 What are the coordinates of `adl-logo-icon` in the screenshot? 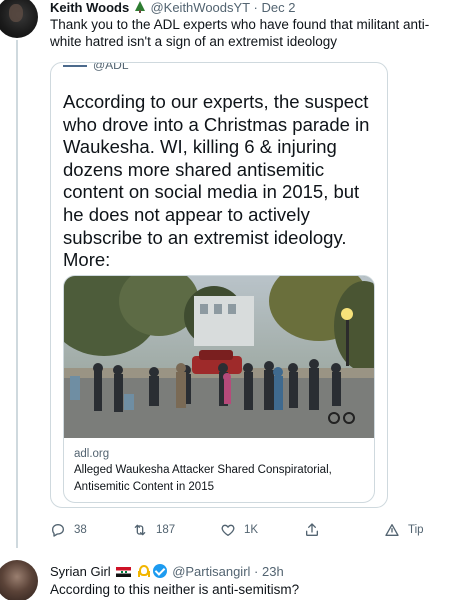 It's located at (75, 65).